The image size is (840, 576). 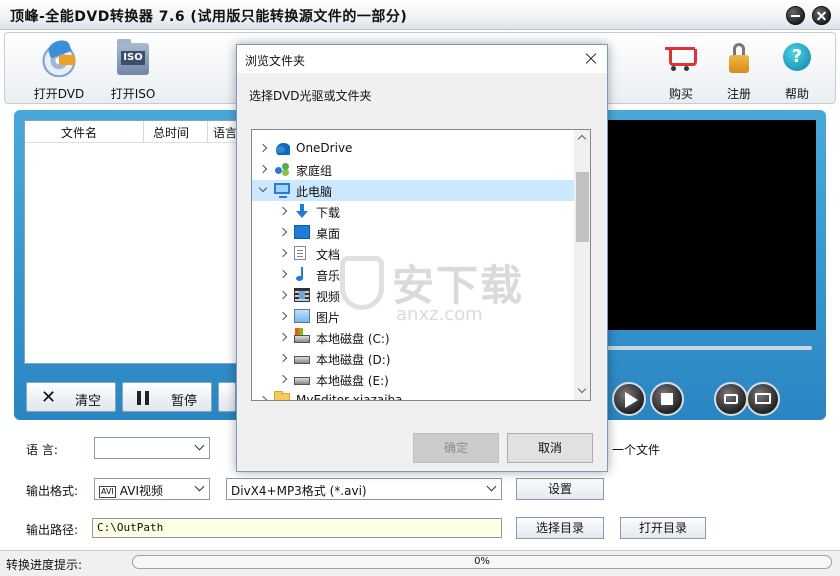 I want to click on desktop-icon, so click(x=302, y=232).